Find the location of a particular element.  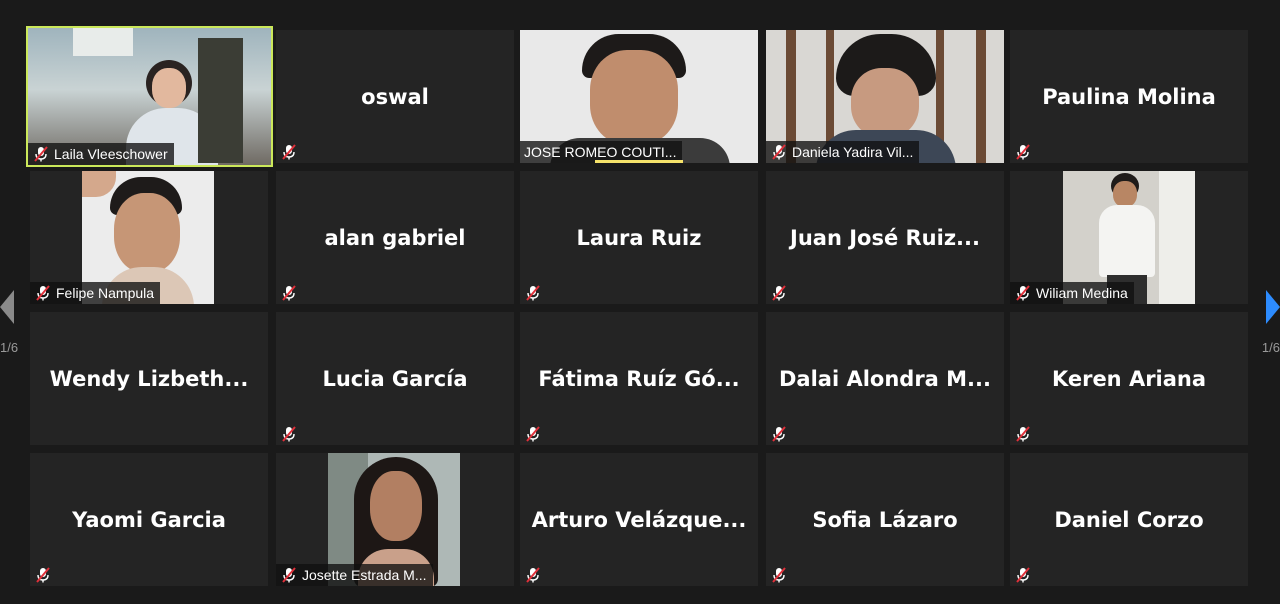

next-page-arrow-icon is located at coordinates (1273, 307).